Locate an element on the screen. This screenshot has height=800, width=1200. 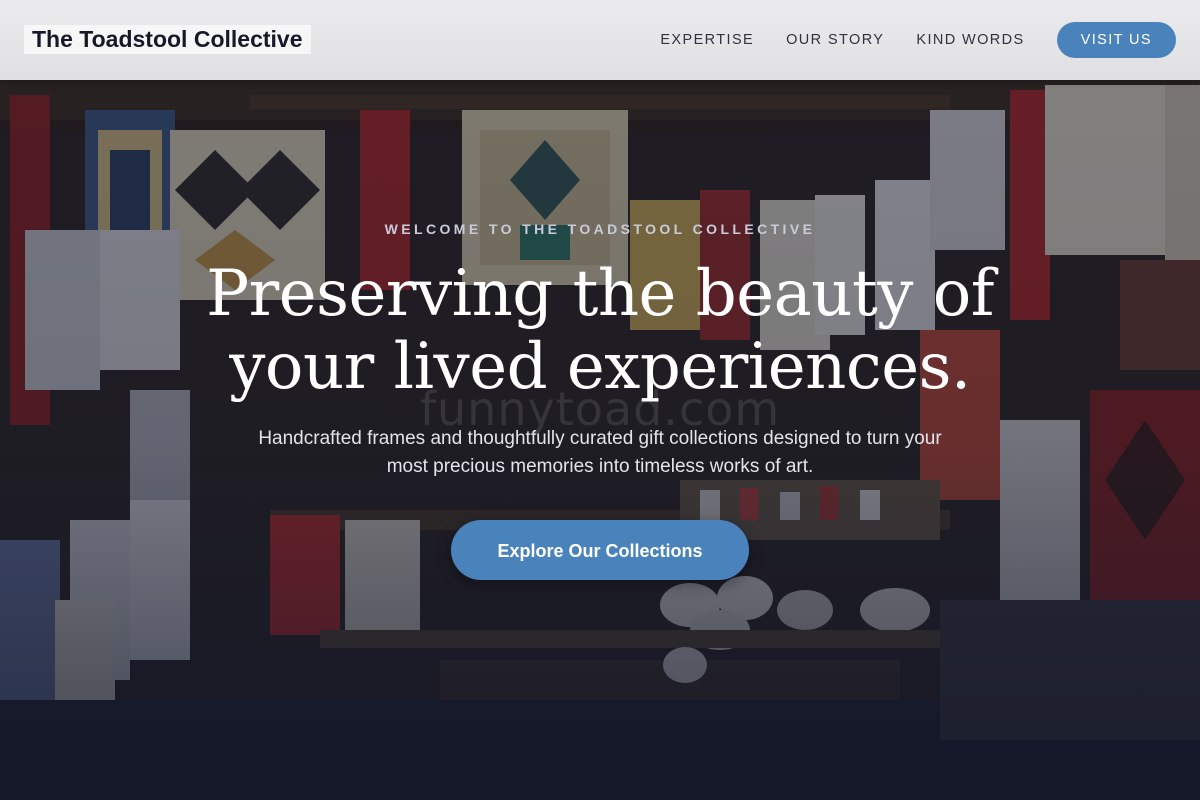
hero-eyebrow: WELCOME TO THE TOADSTOOL COLLECTIVE is located at coordinates (600, 229).